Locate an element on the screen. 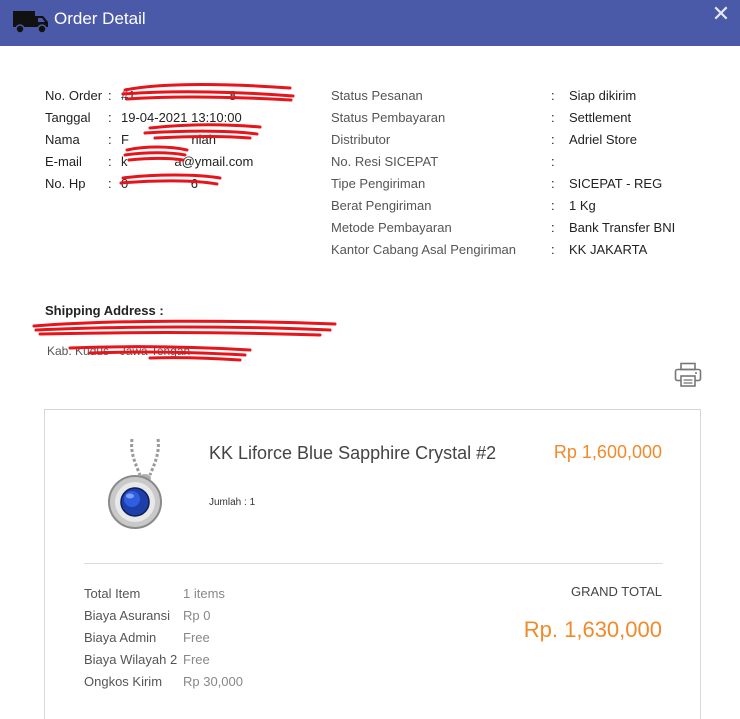 This screenshot has width=740, height=719. printer-icon is located at coordinates (688, 375).